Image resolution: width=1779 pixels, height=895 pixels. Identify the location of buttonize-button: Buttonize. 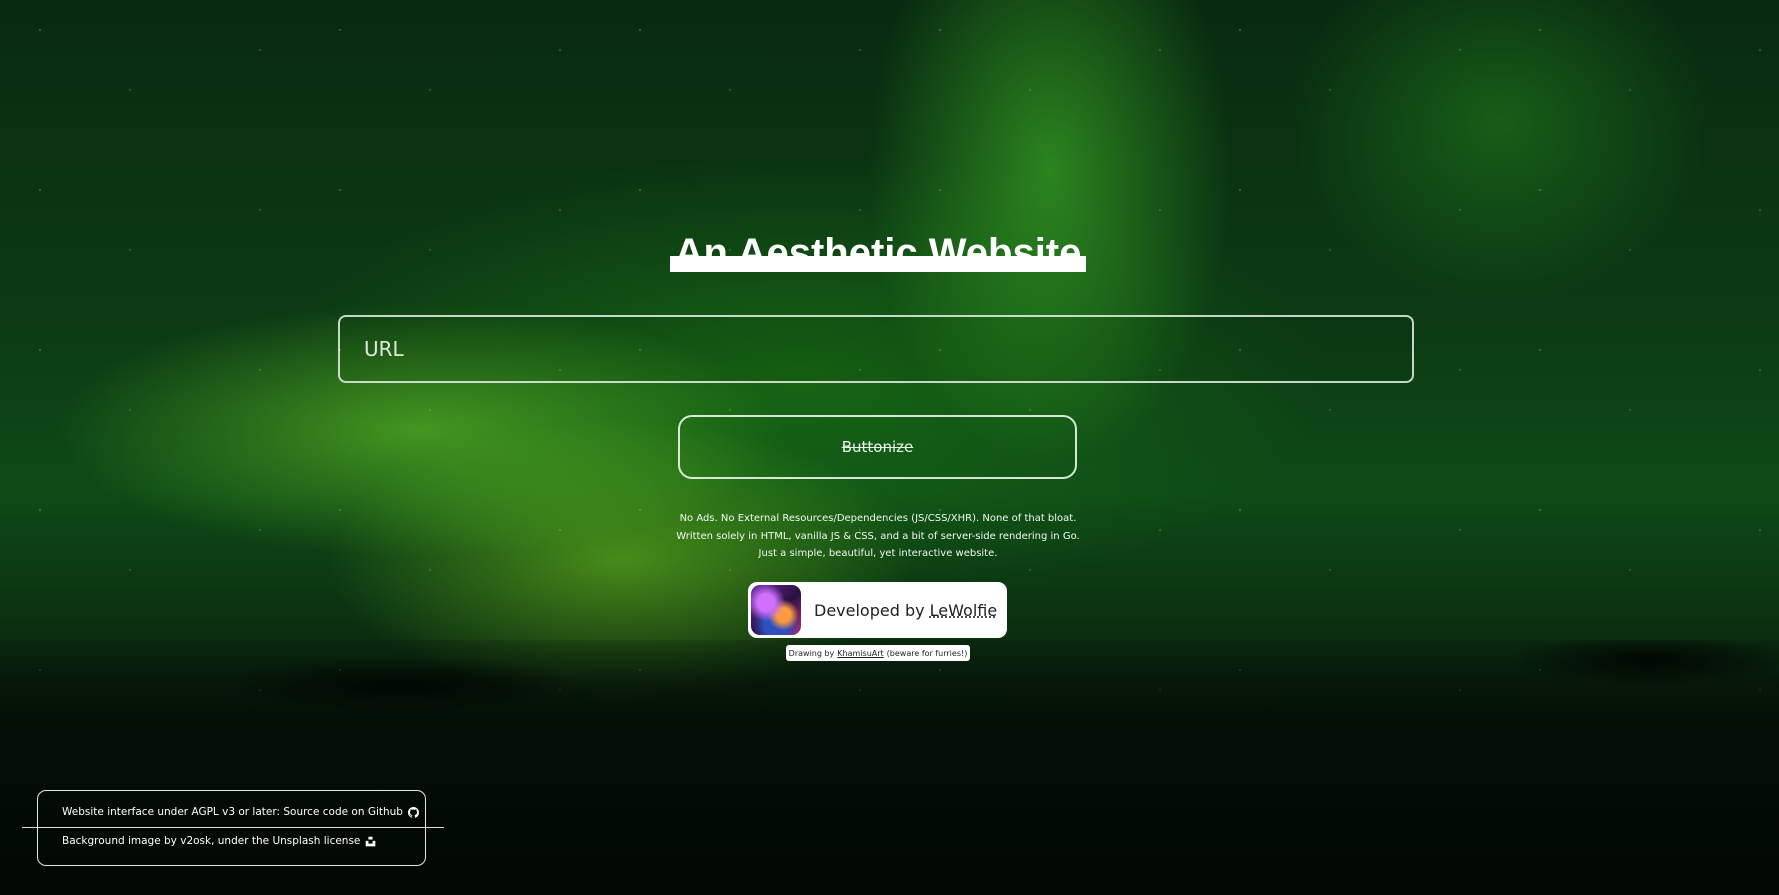
(877, 447).